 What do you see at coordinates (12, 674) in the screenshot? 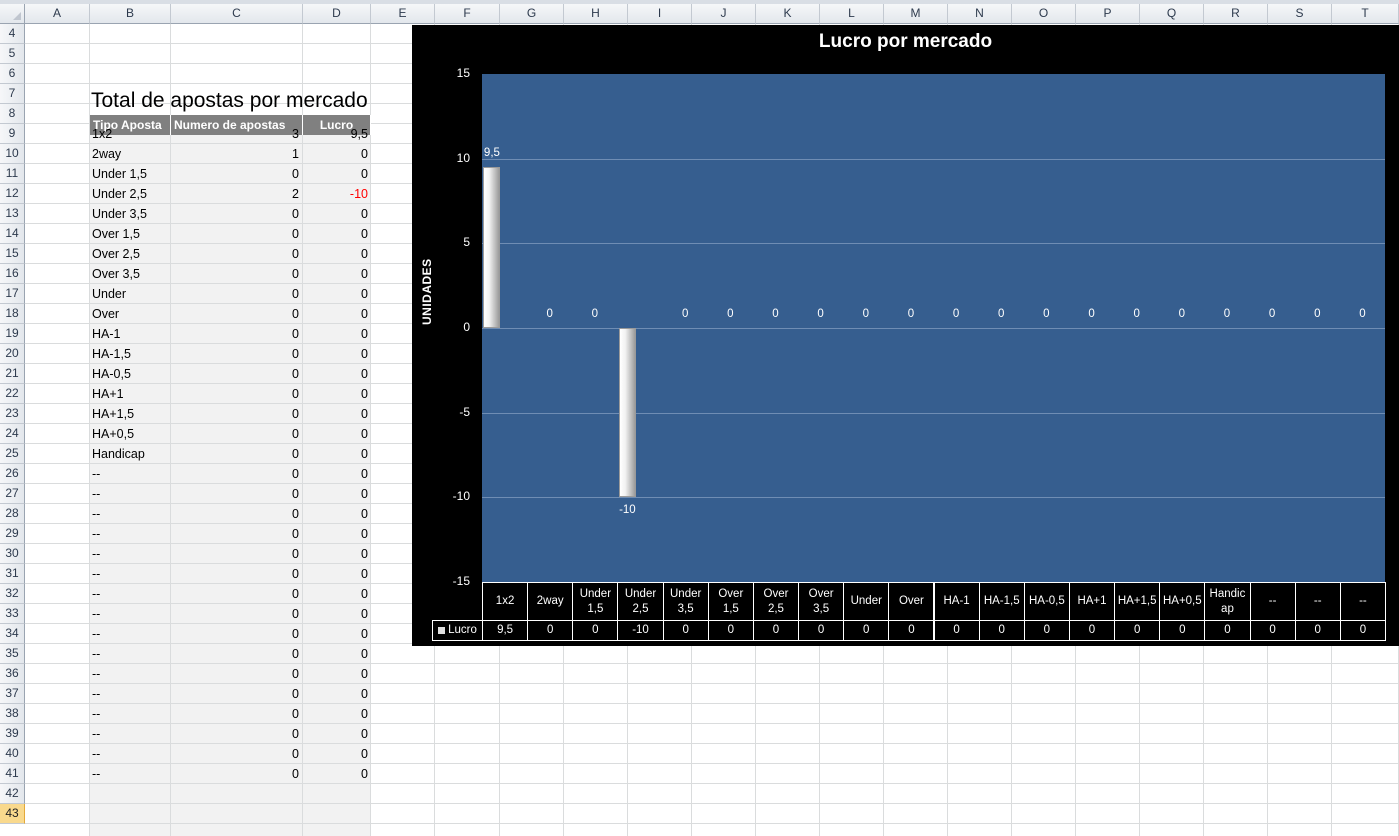
I see `row-header-36: 36` at bounding box center [12, 674].